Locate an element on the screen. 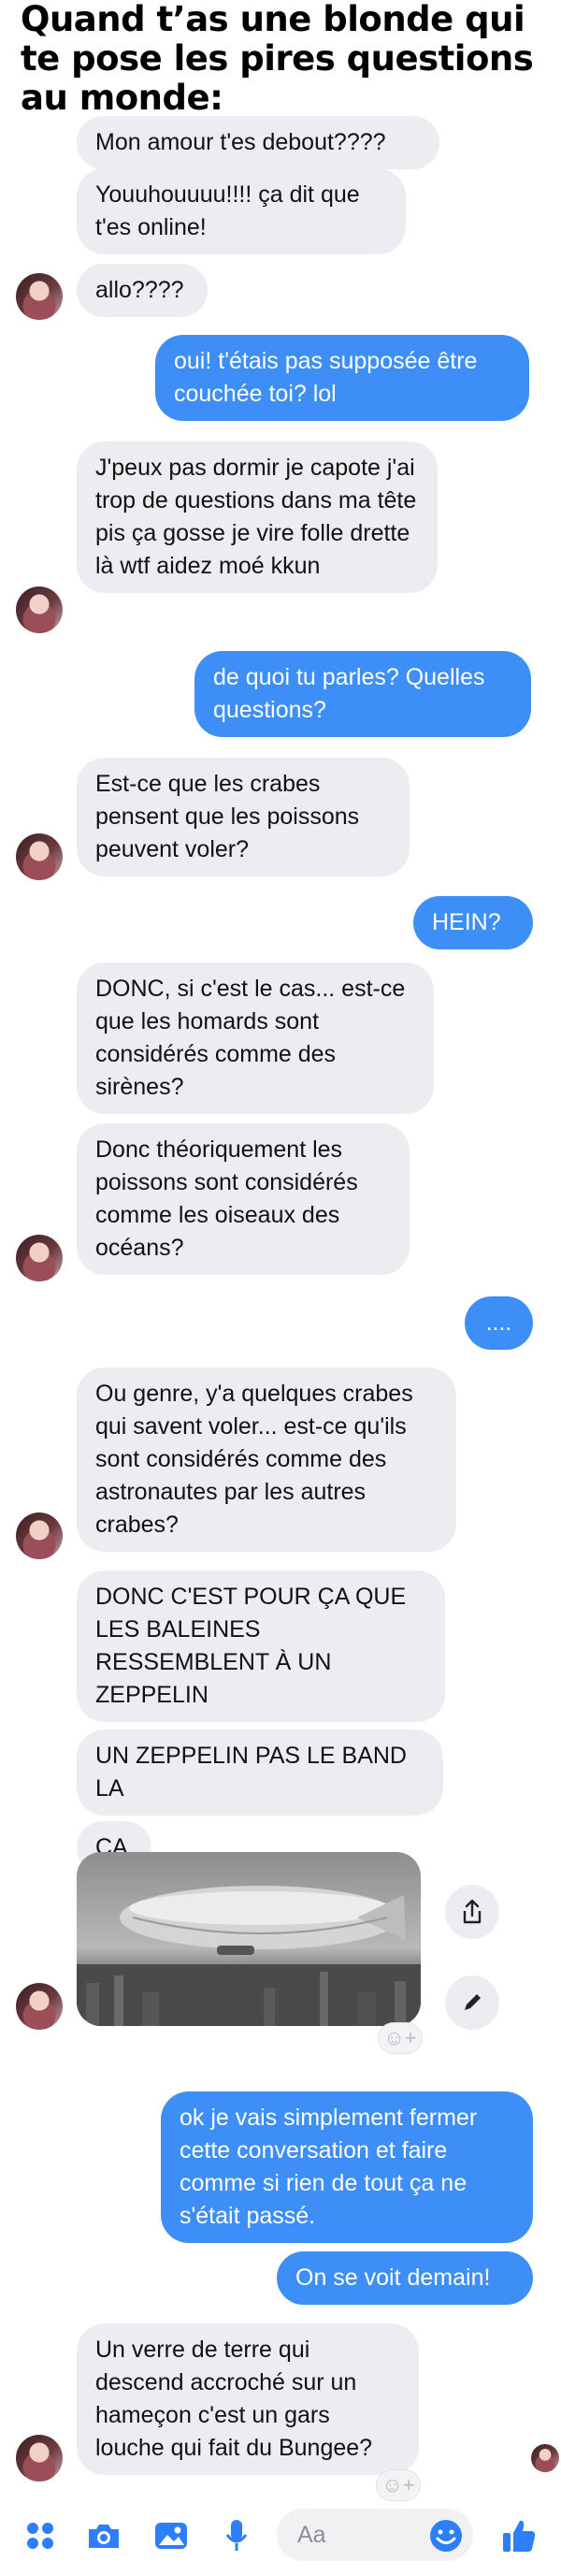 Image resolution: width=561 pixels, height=2576 pixels. apps-icon is located at coordinates (40, 2536).